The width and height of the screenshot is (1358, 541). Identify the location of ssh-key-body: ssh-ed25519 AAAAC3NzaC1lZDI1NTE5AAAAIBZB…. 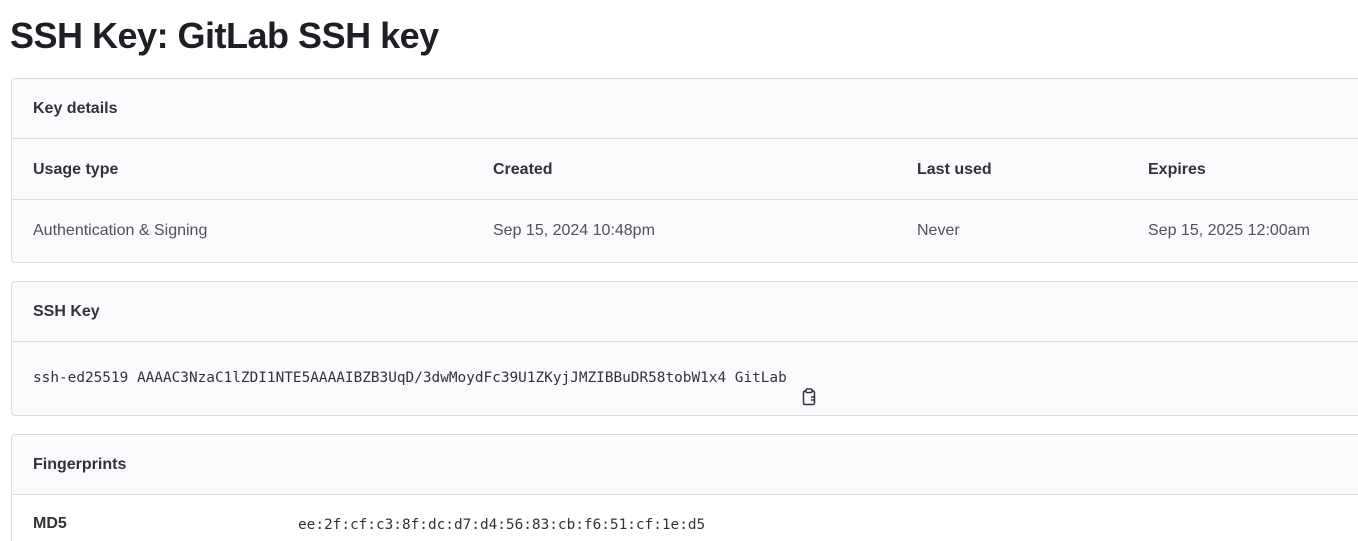
(685, 378).